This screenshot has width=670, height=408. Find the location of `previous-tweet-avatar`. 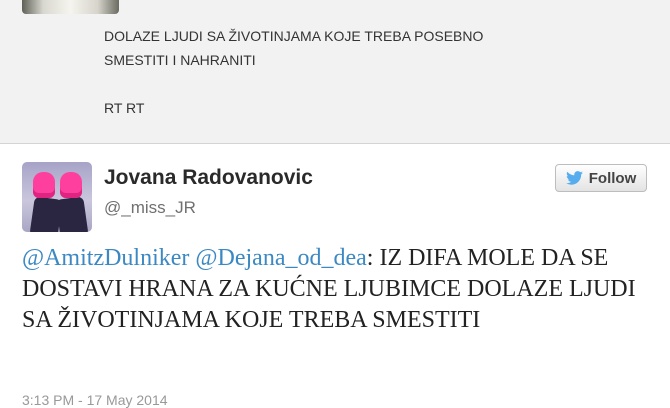

previous-tweet-avatar is located at coordinates (70, 7).